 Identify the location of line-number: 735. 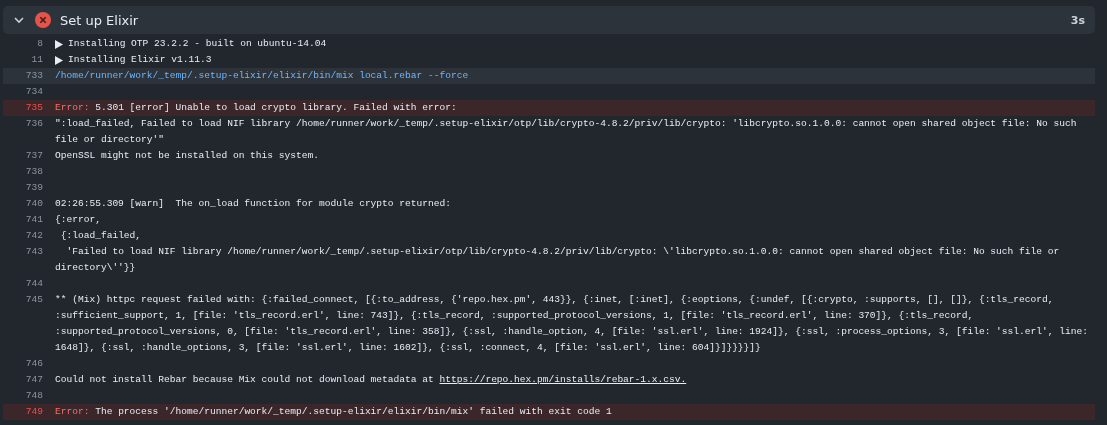
(33, 108).